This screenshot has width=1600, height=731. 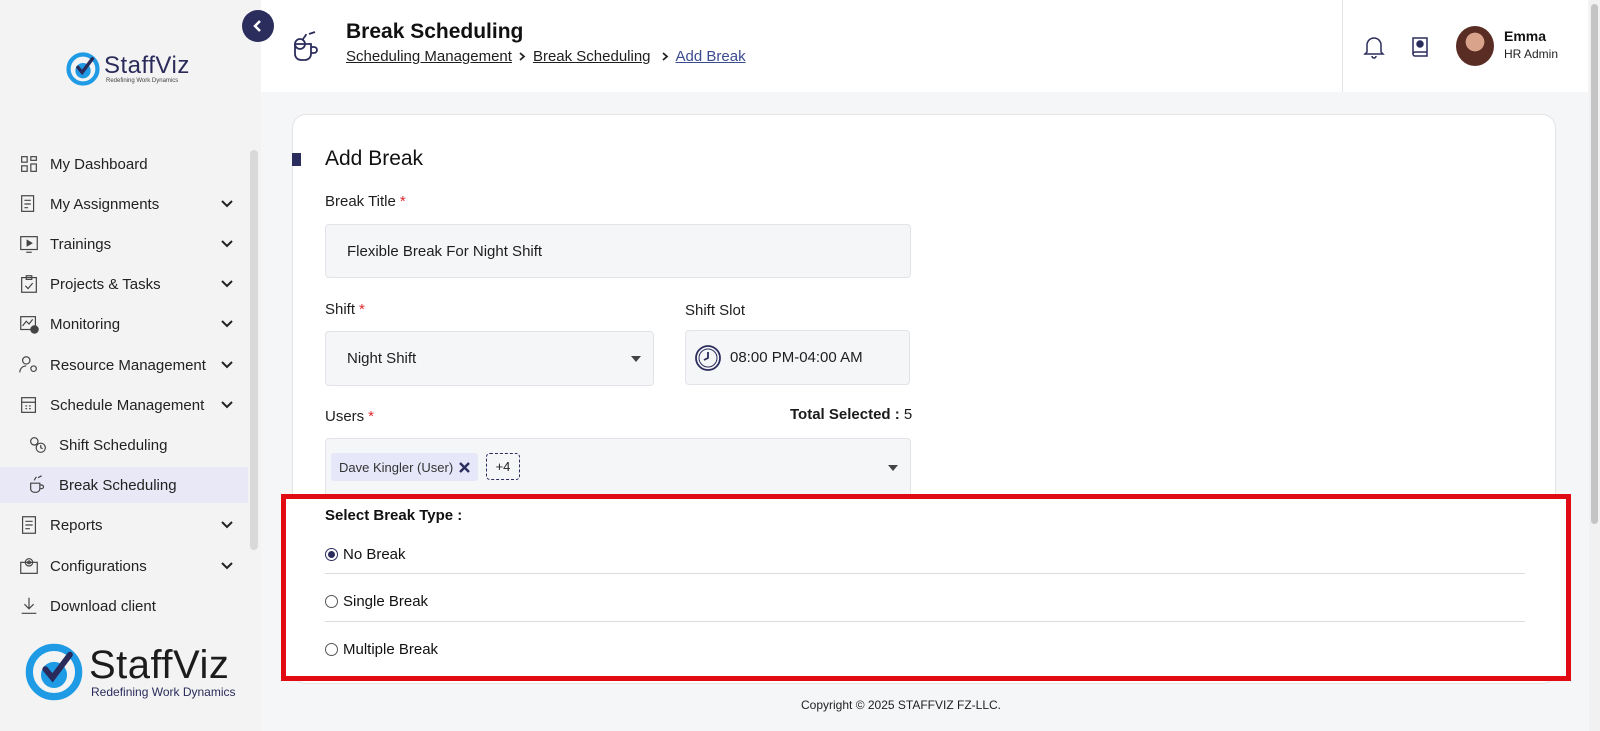 What do you see at coordinates (29, 605) in the screenshot?
I see `download-icon` at bounding box center [29, 605].